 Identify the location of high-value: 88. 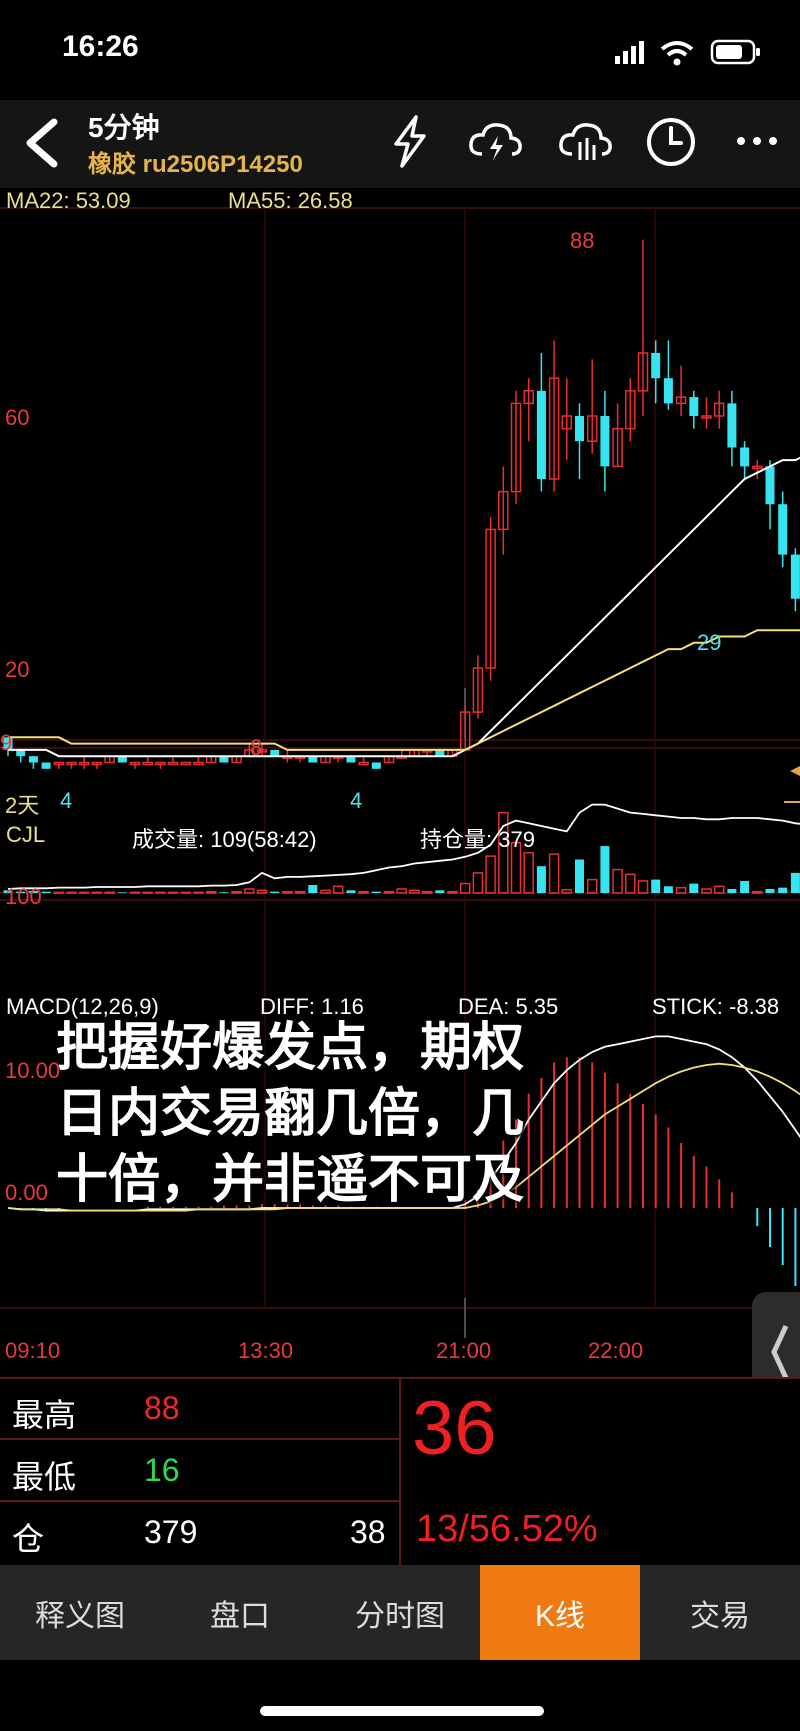
(162, 1408).